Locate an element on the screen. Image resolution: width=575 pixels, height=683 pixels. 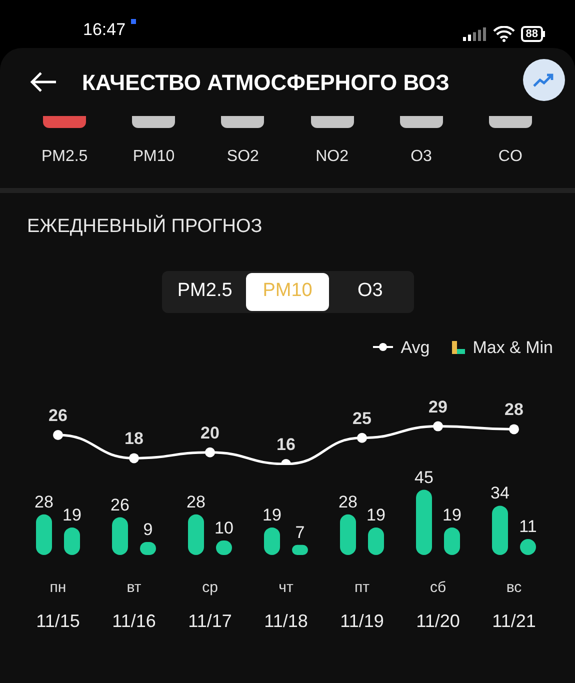
date-label: 11/16 is located at coordinates (134, 621).